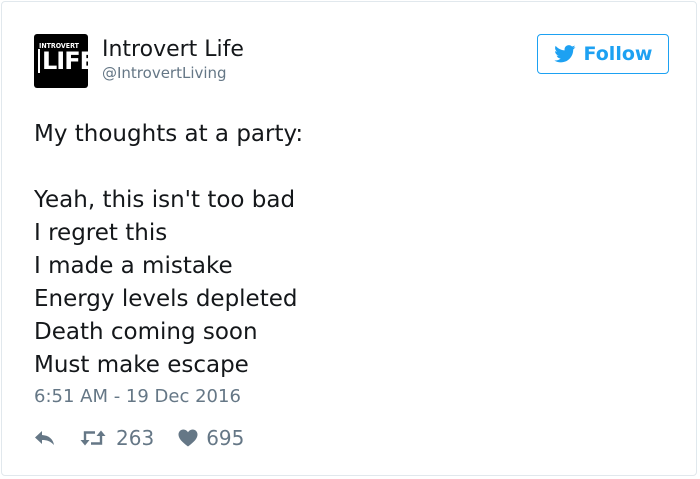 This screenshot has width=700, height=479. I want to click on like-button: 695, so click(211, 438).